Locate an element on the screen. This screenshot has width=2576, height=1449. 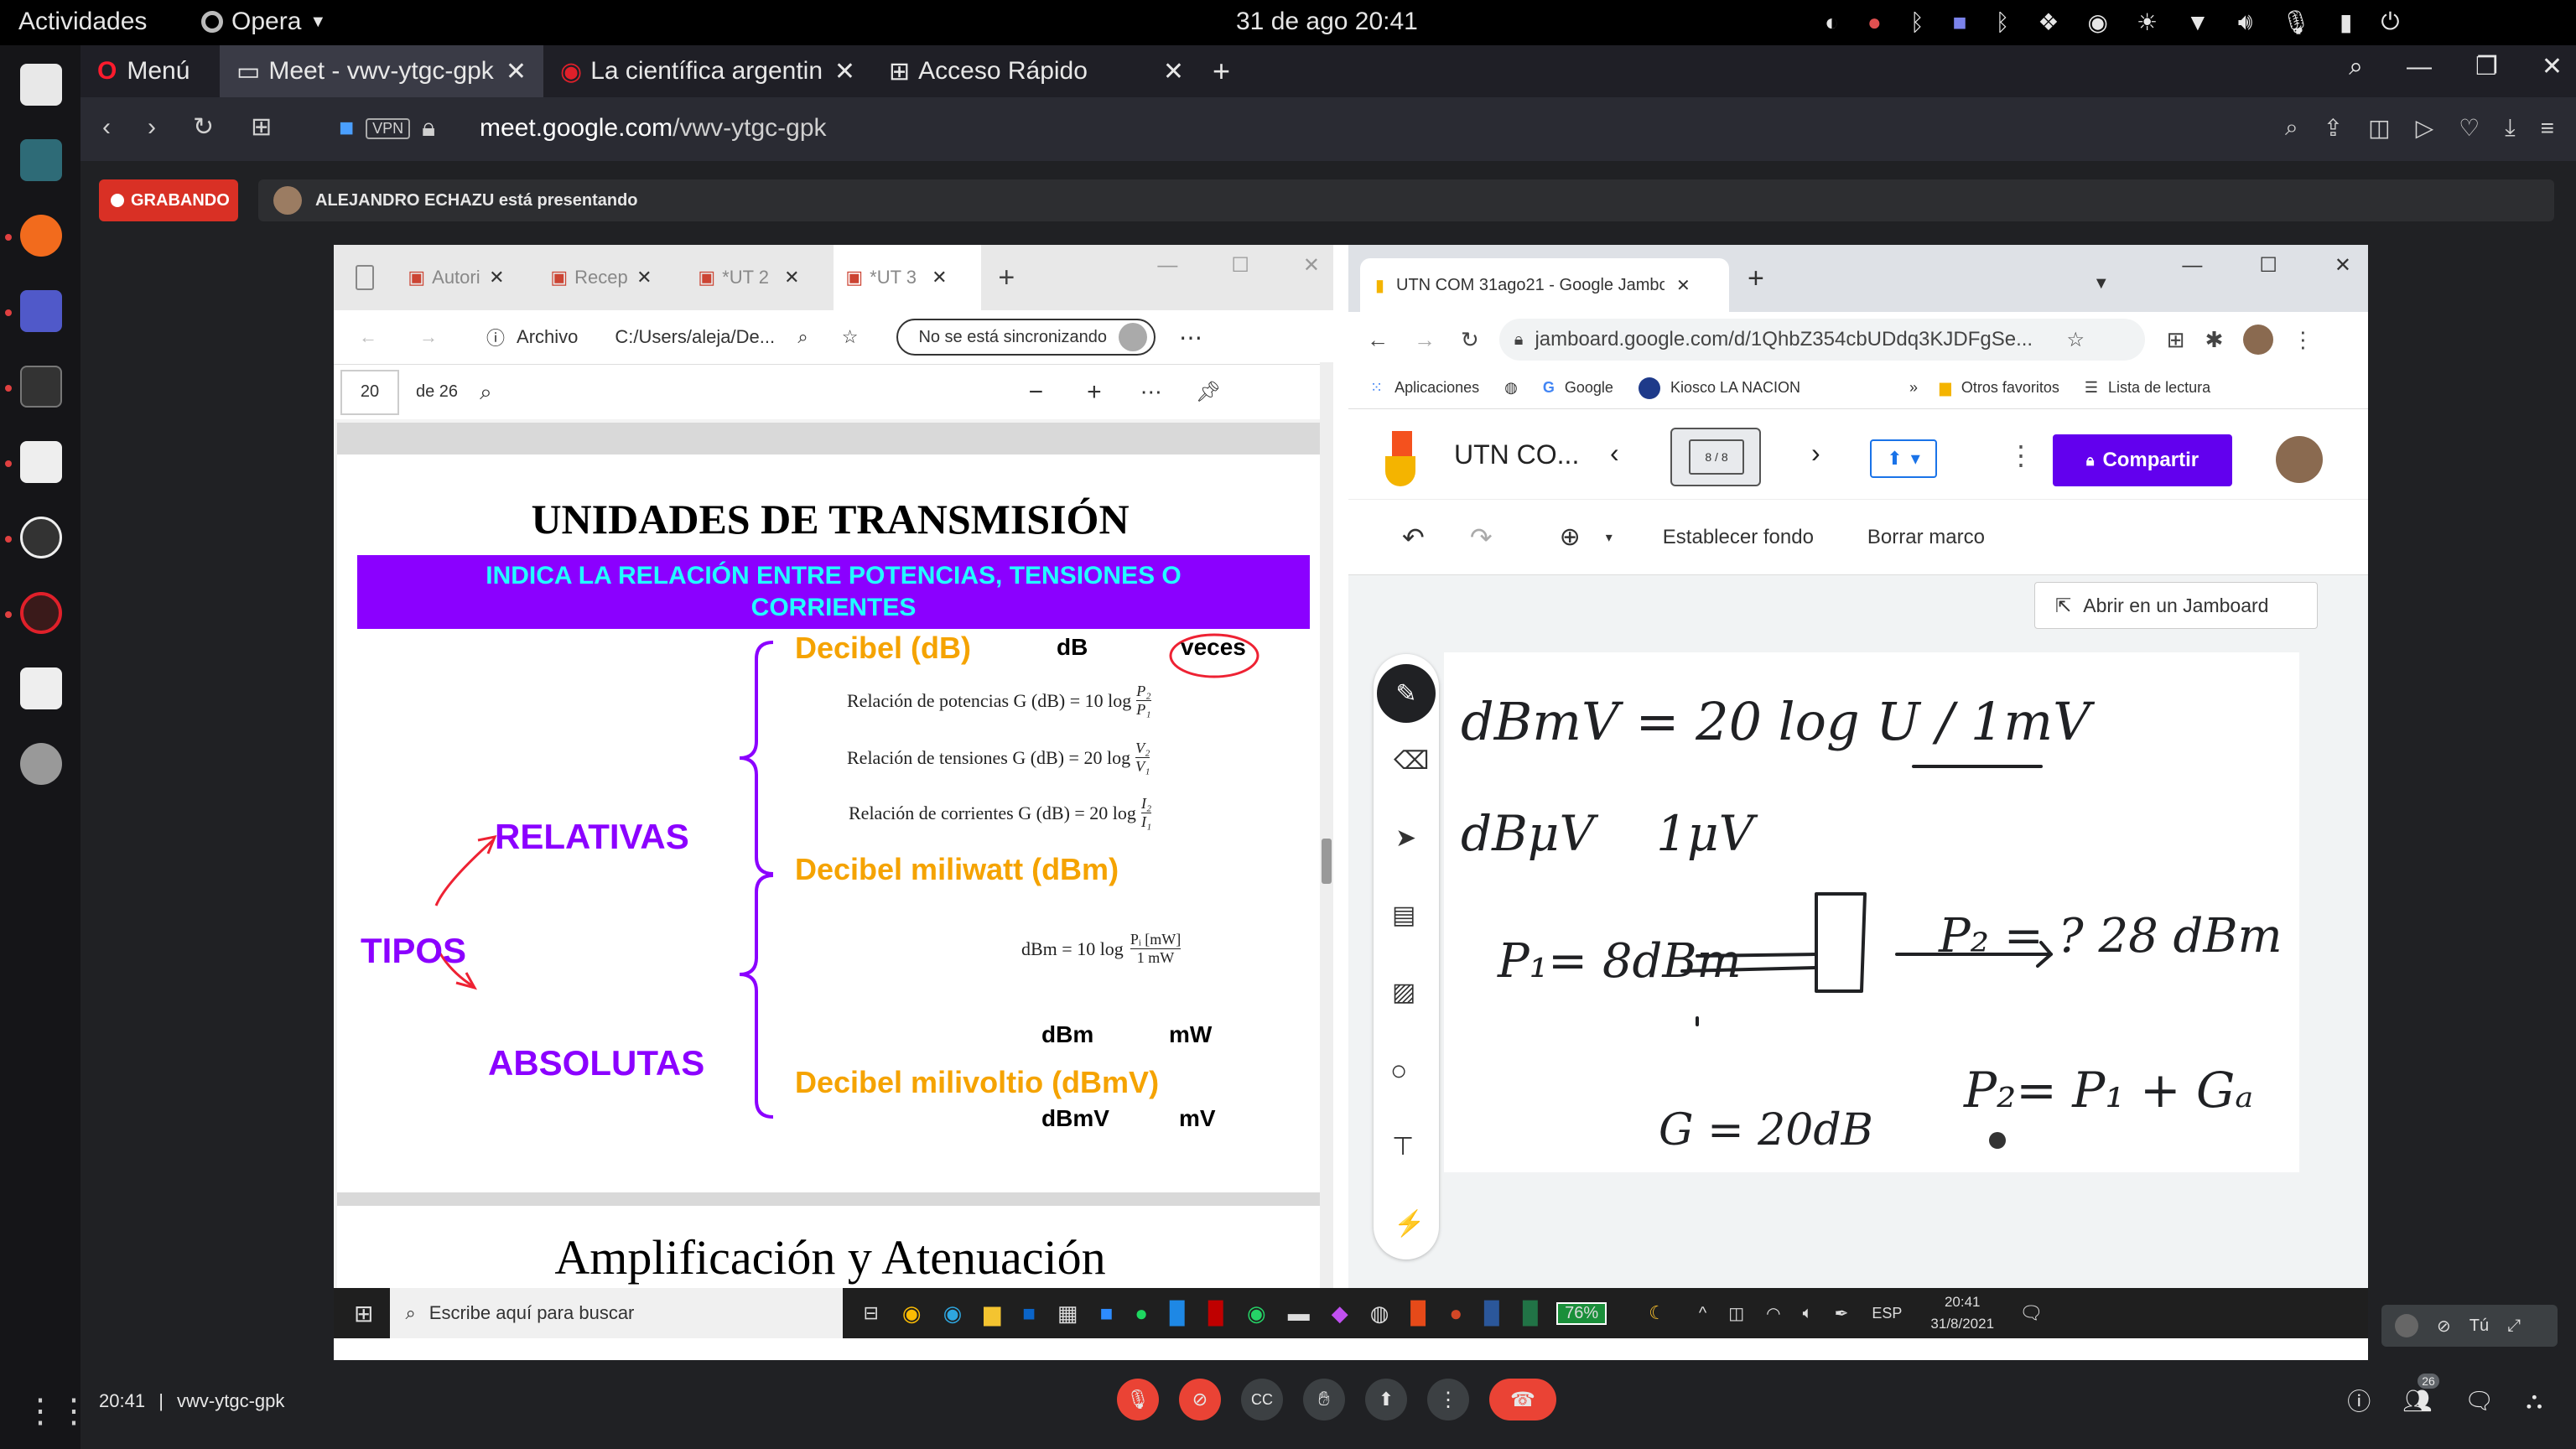
info-icon: ⓘ is located at coordinates (2359, 1400).